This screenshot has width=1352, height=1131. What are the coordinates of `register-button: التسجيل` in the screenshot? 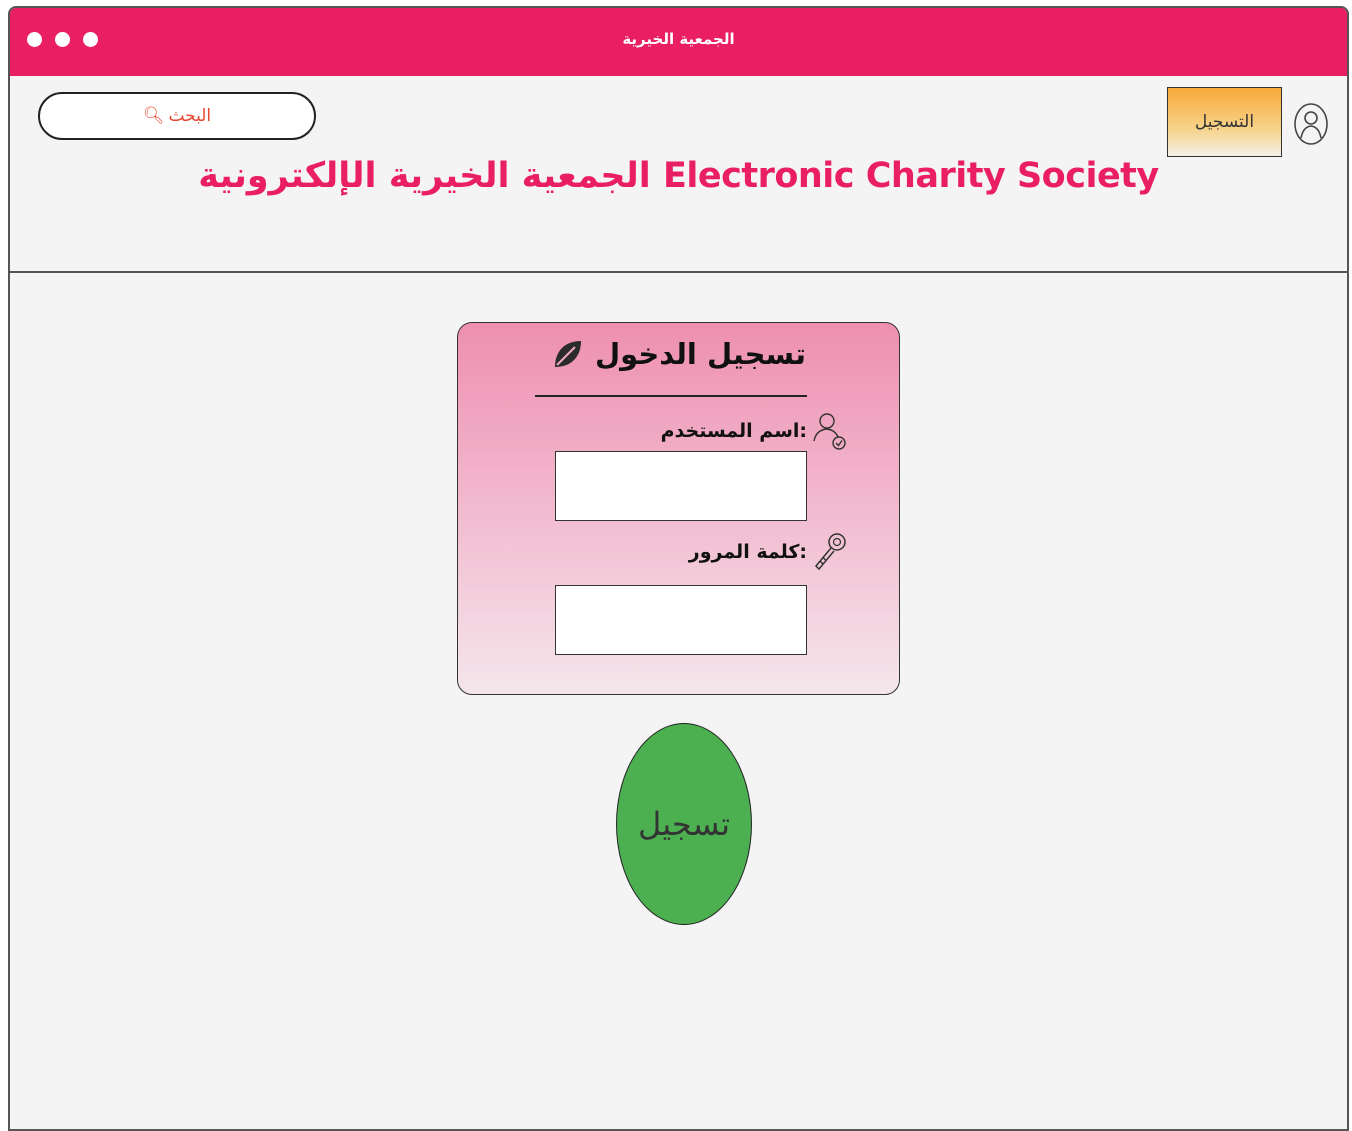 It's located at (1224, 122).